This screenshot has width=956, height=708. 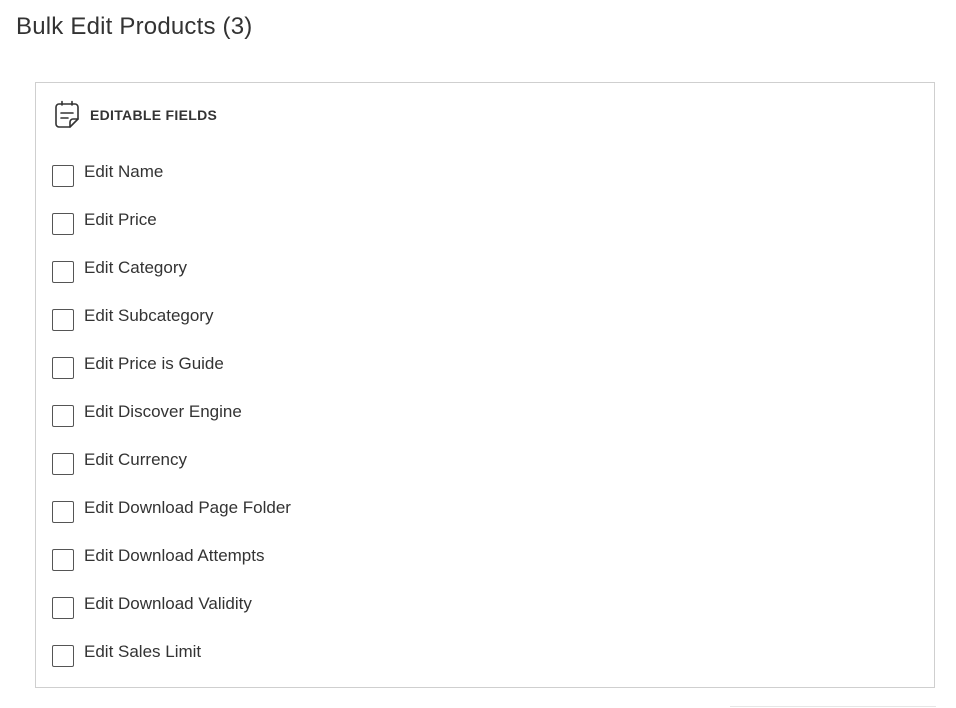 I want to click on edit-price-is-guide-label: Edit Price is Guide, so click(x=154, y=364).